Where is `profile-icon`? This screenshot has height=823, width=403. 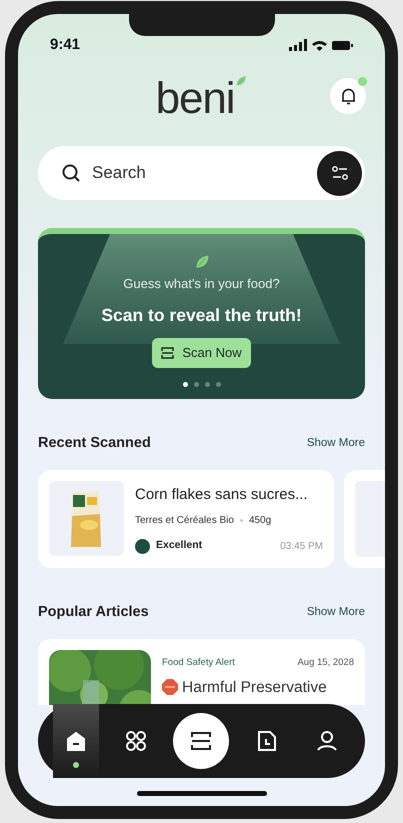
profile-icon is located at coordinates (326, 741).